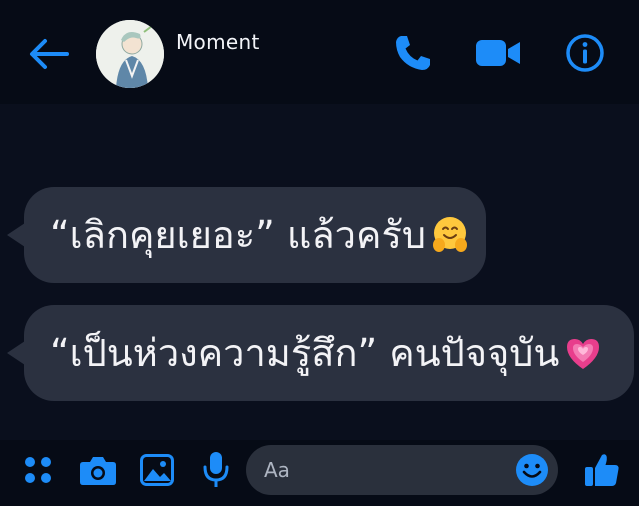  I want to click on voice-message-button, so click(216, 470).